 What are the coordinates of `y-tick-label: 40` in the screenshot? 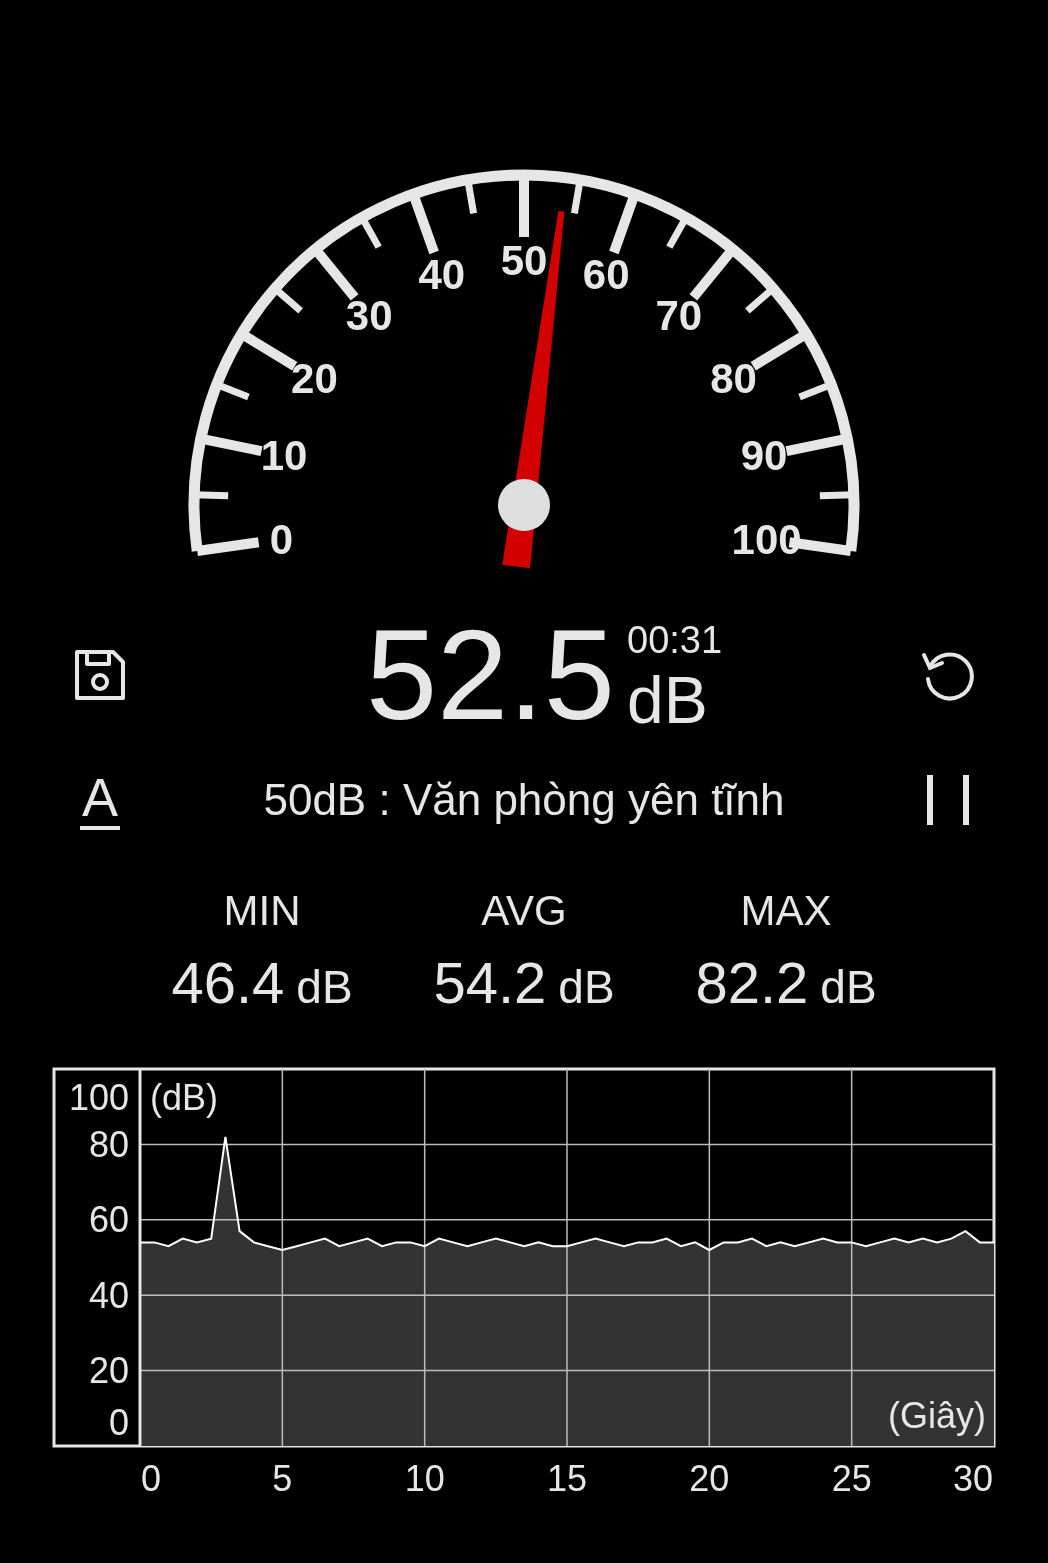 It's located at (108, 1295).